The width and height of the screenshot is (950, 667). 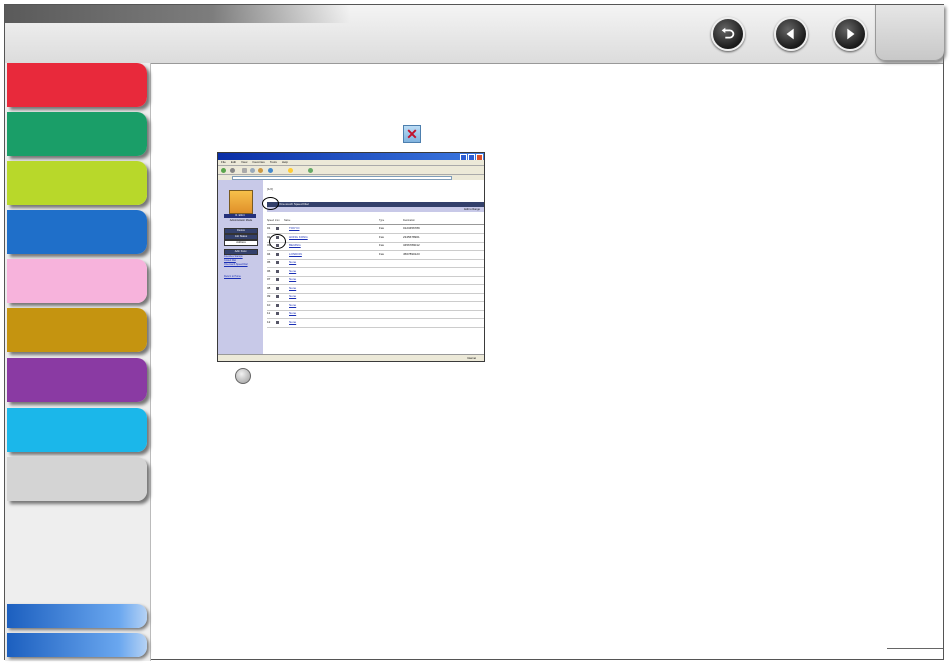 I want to click on emb-menu-item: View, so click(x=244, y=162).